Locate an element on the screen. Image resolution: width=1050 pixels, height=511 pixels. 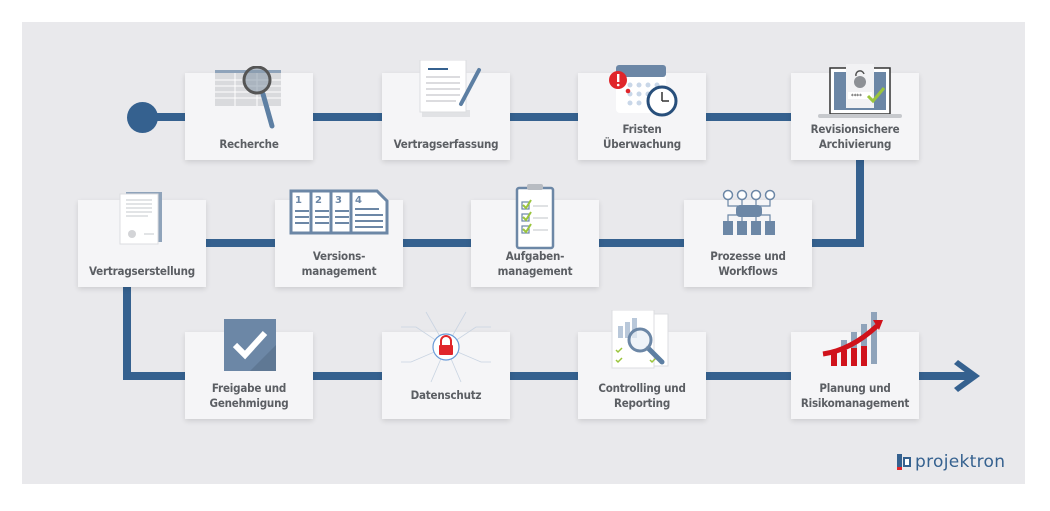
contract-document-icon is located at coordinates (140, 218).